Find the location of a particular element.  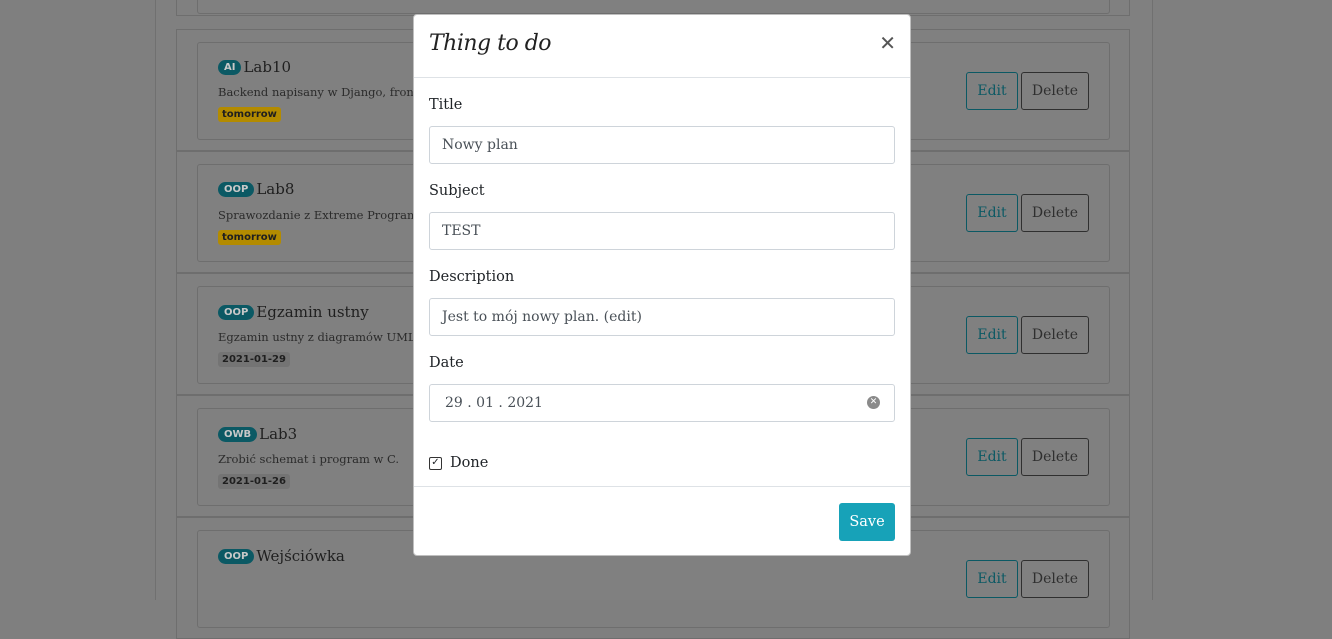

task-card is located at coordinates (653, 7).